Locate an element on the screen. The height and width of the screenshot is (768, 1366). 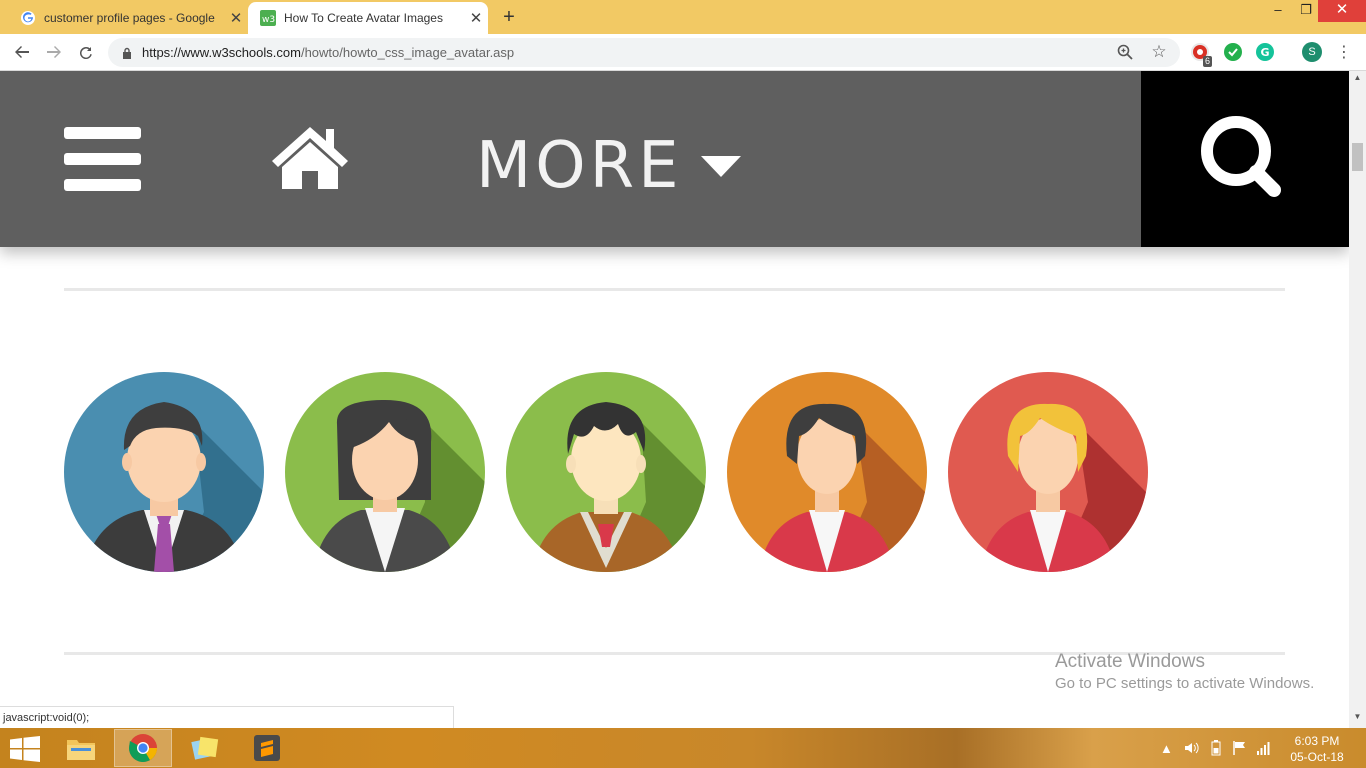
menu-kebab-icon: ⋮ is located at coordinates (1344, 52).